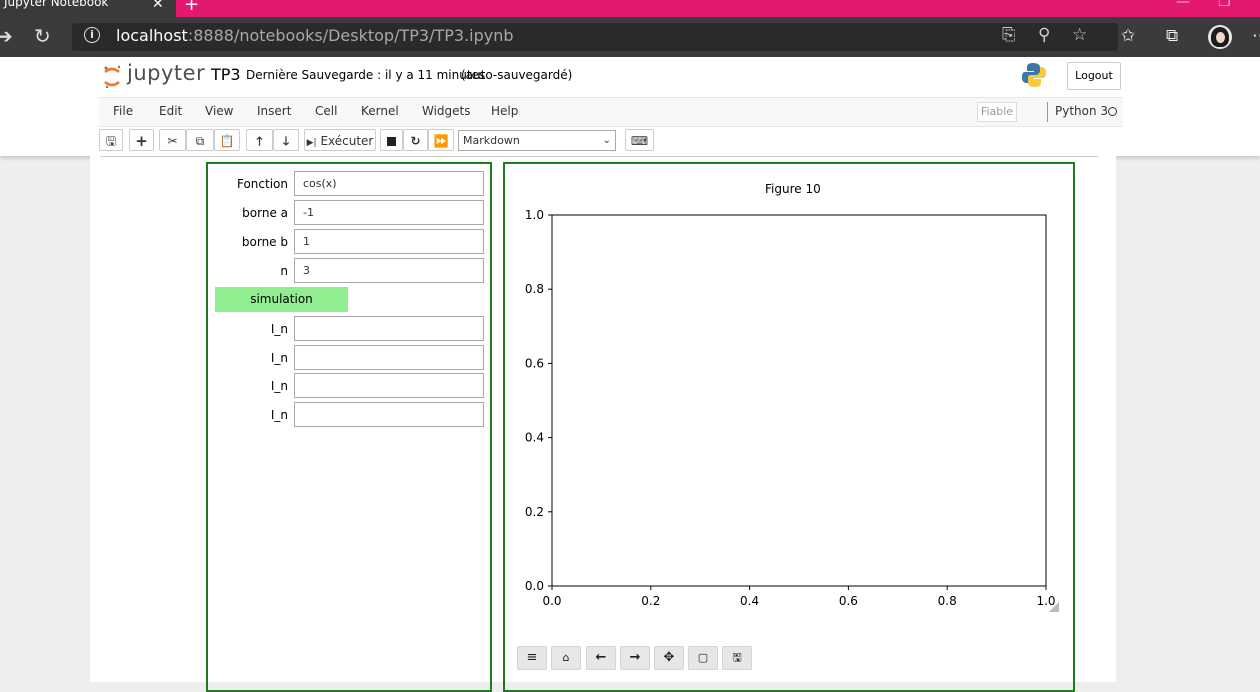  What do you see at coordinates (703, 658) in the screenshot?
I see `zoom-rect-icon: ▢` at bounding box center [703, 658].